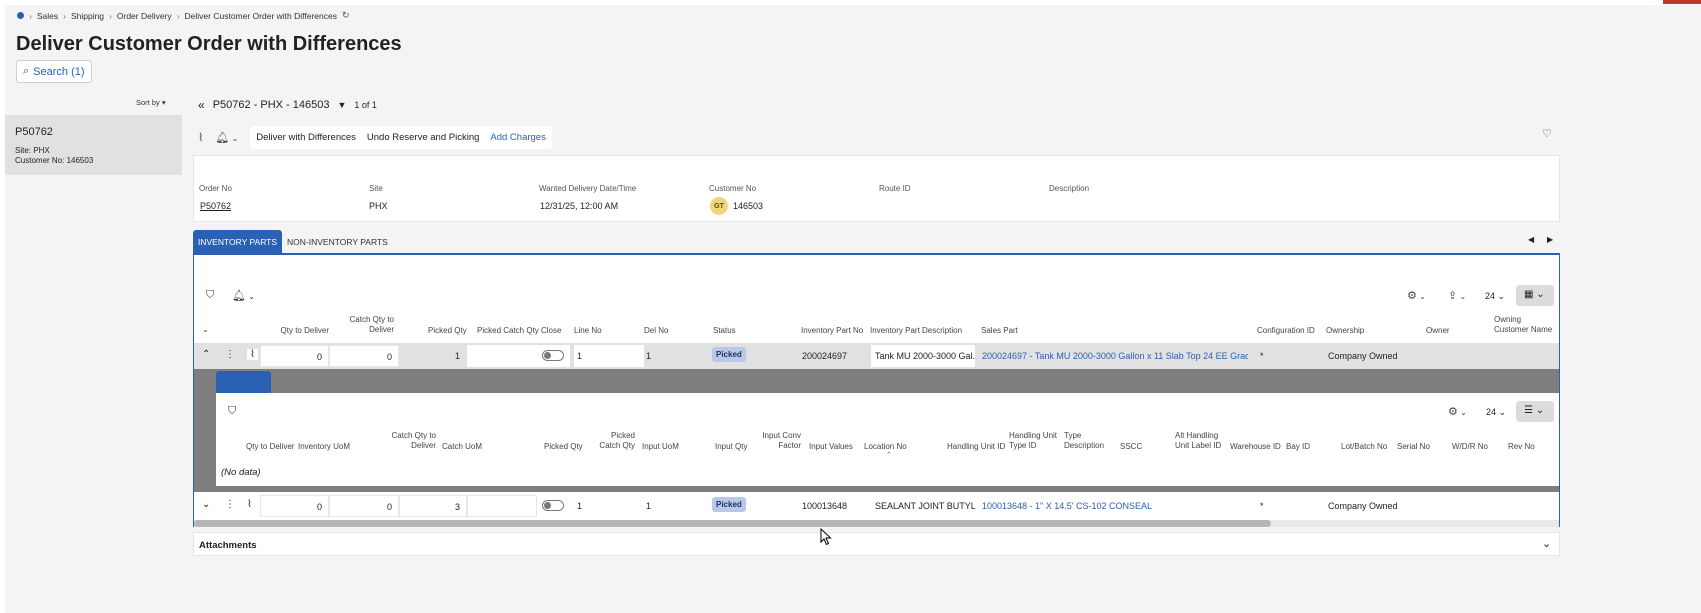 This screenshot has height=613, width=1701. I want to click on subcol-input-conv-factor: Input Conv Factor, so click(781, 441).